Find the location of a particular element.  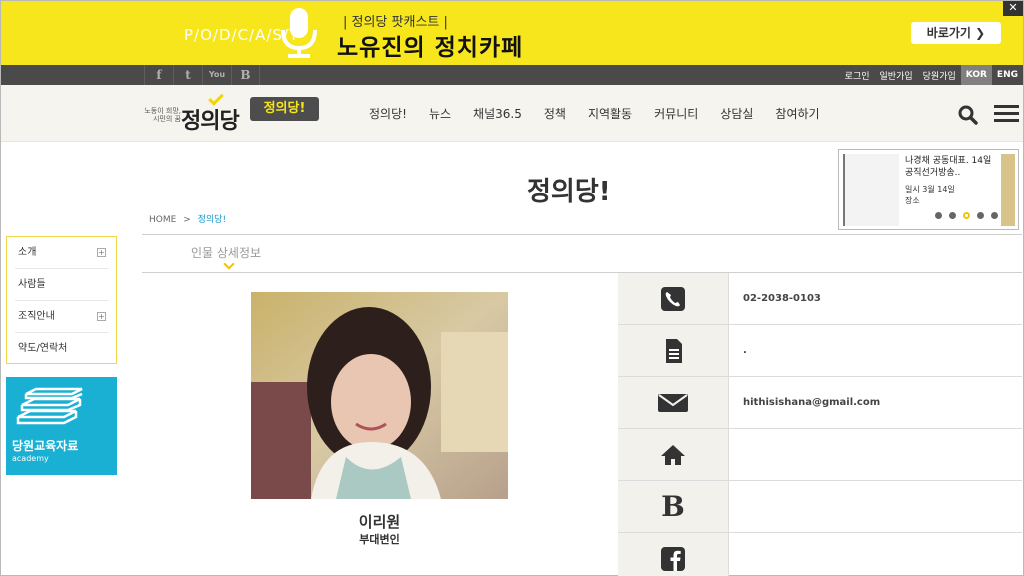

facebook-icon: f is located at coordinates (158, 75).